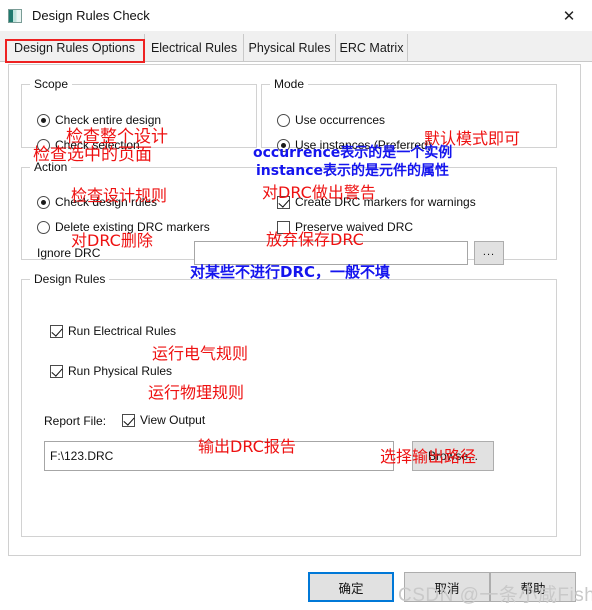  Describe the element at coordinates (351, 587) in the screenshot. I see `ok-button: 确定` at that location.